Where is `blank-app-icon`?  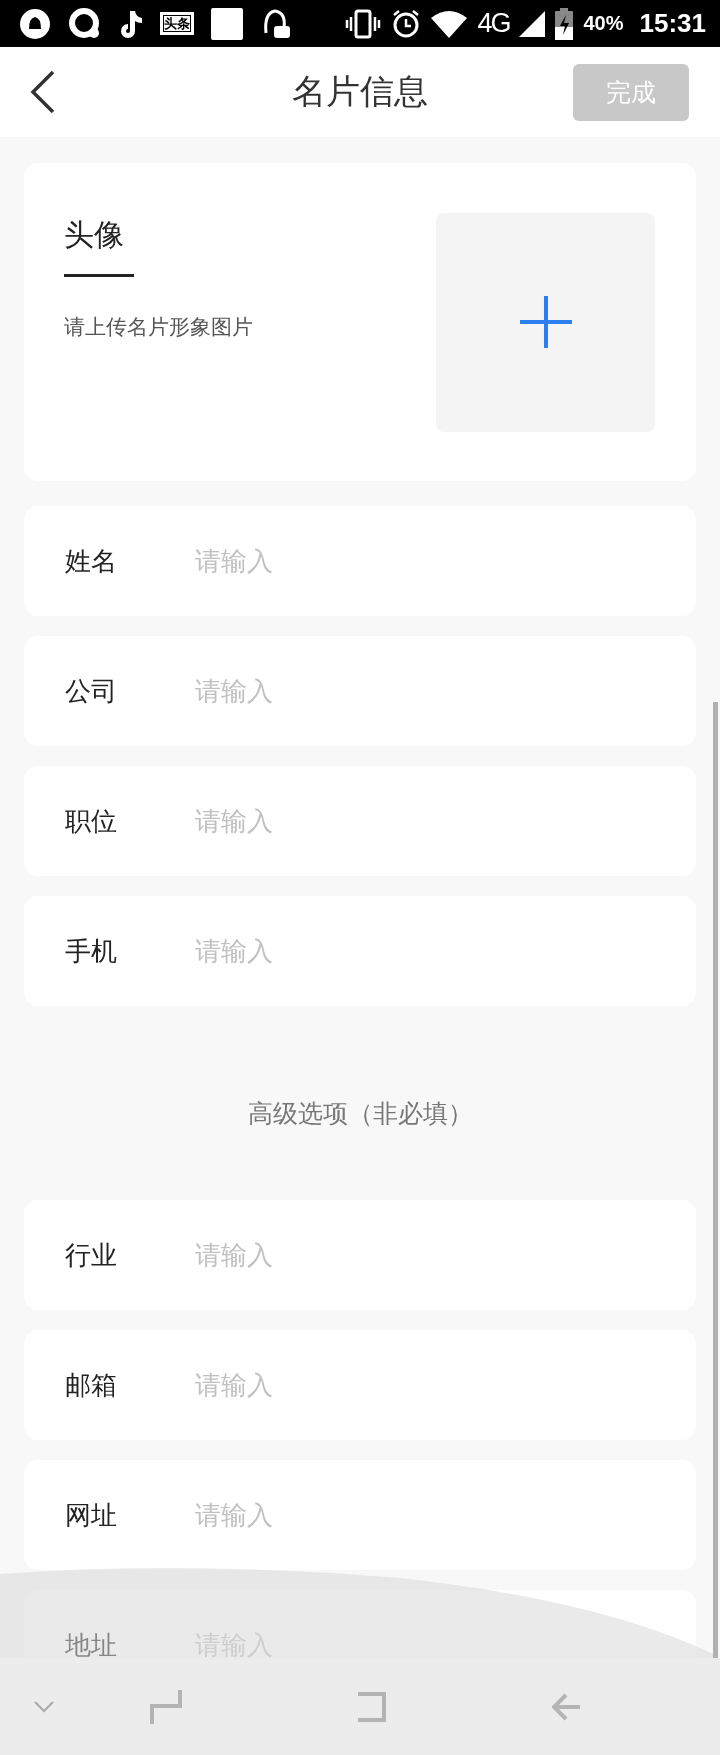 blank-app-icon is located at coordinates (227, 23).